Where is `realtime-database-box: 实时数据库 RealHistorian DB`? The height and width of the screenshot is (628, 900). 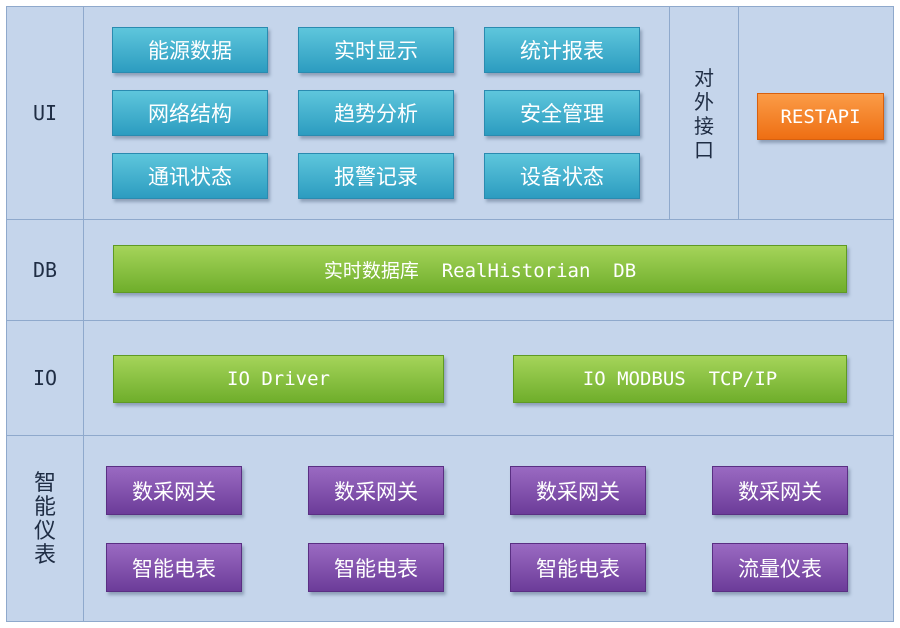
realtime-database-box: 实时数据库 RealHistorian DB is located at coordinates (480, 269).